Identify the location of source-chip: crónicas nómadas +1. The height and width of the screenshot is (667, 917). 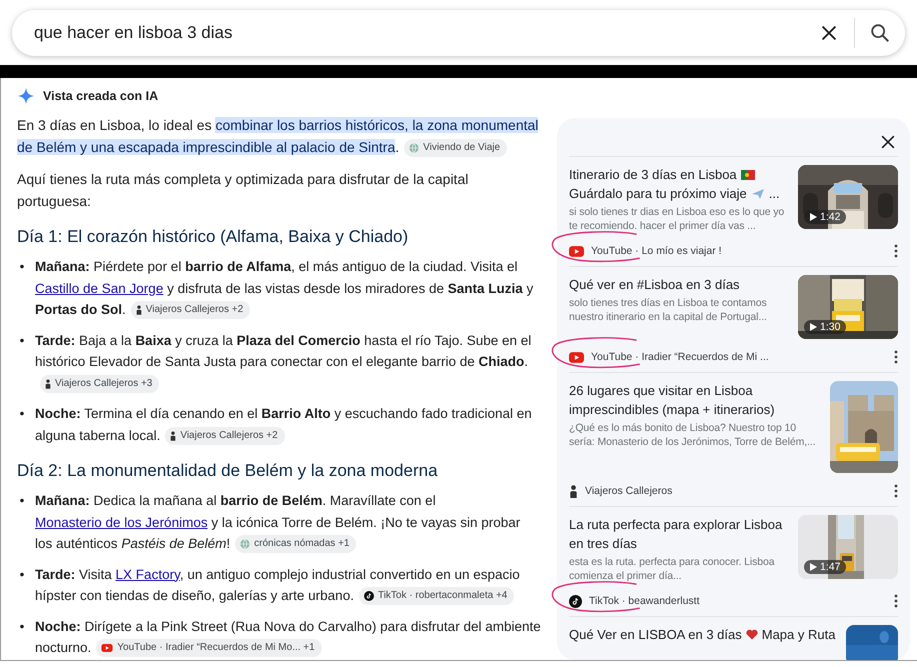
(295, 544).